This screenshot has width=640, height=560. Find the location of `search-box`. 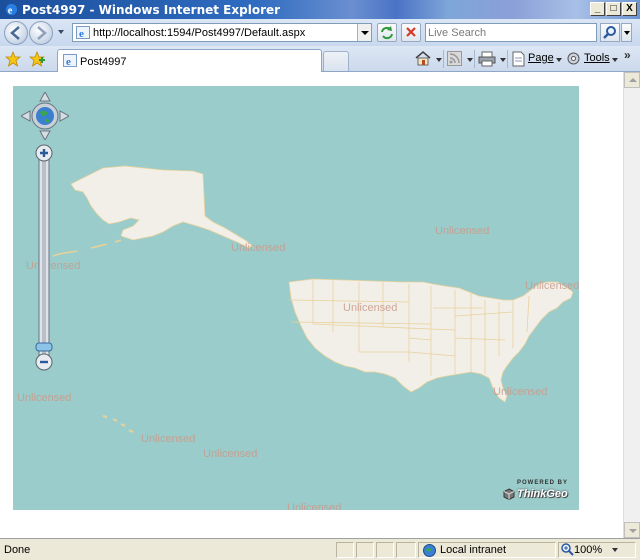

search-box is located at coordinates (511, 32).